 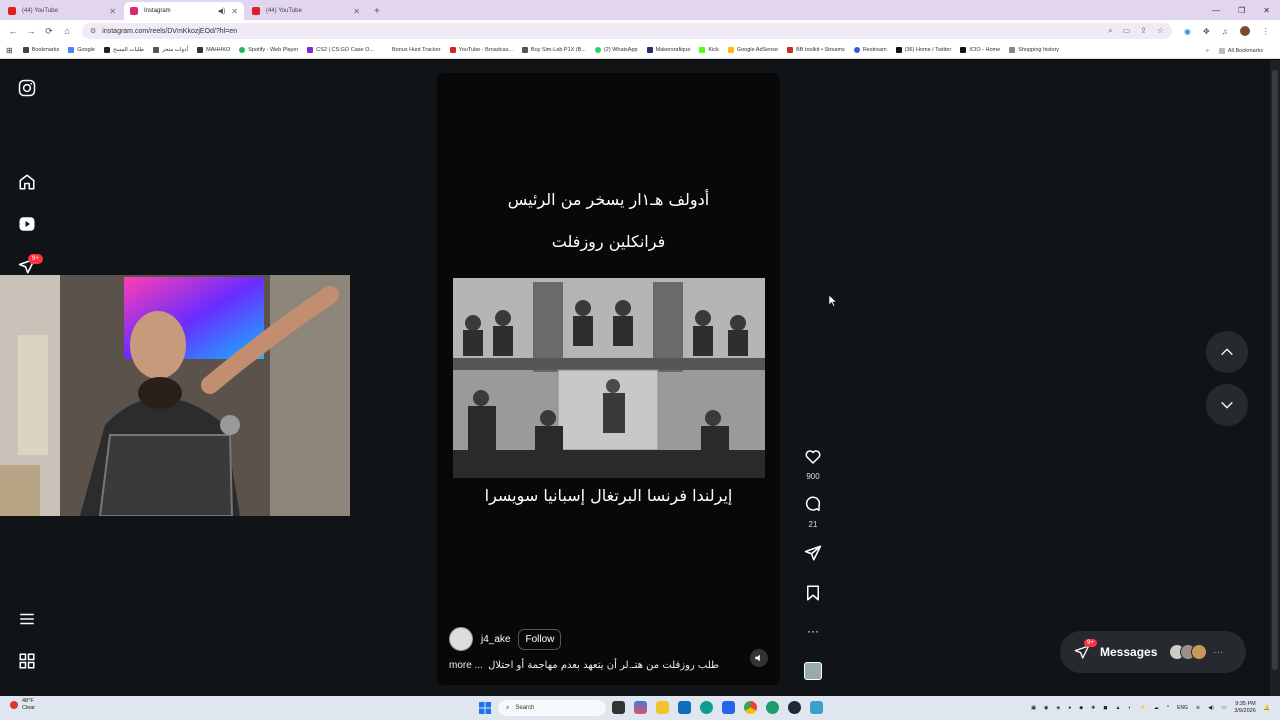 What do you see at coordinates (618, 707) in the screenshot?
I see `task-view-icon` at bounding box center [618, 707].